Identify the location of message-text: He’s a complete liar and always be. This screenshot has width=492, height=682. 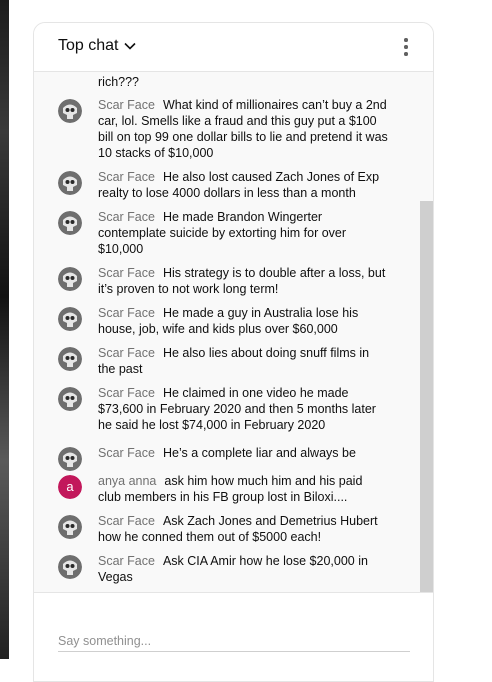
(259, 453).